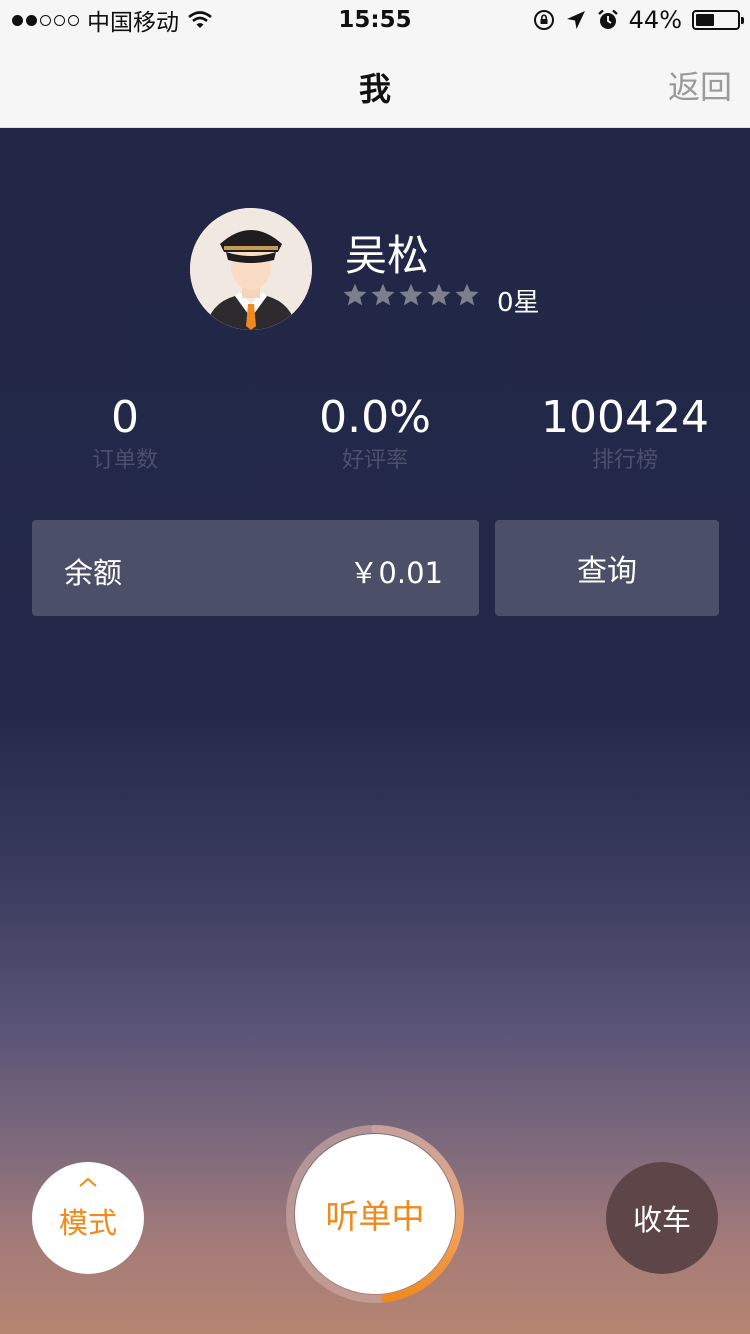 This screenshot has height=1334, width=750. I want to click on status-bar-right: 44%, so click(638, 20).